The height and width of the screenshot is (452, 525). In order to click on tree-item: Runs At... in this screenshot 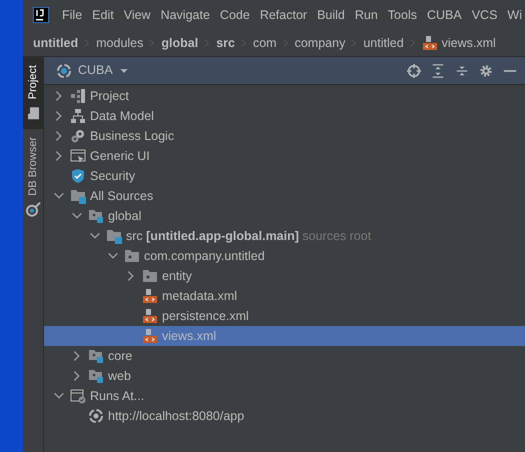, I will do `click(284, 396)`.